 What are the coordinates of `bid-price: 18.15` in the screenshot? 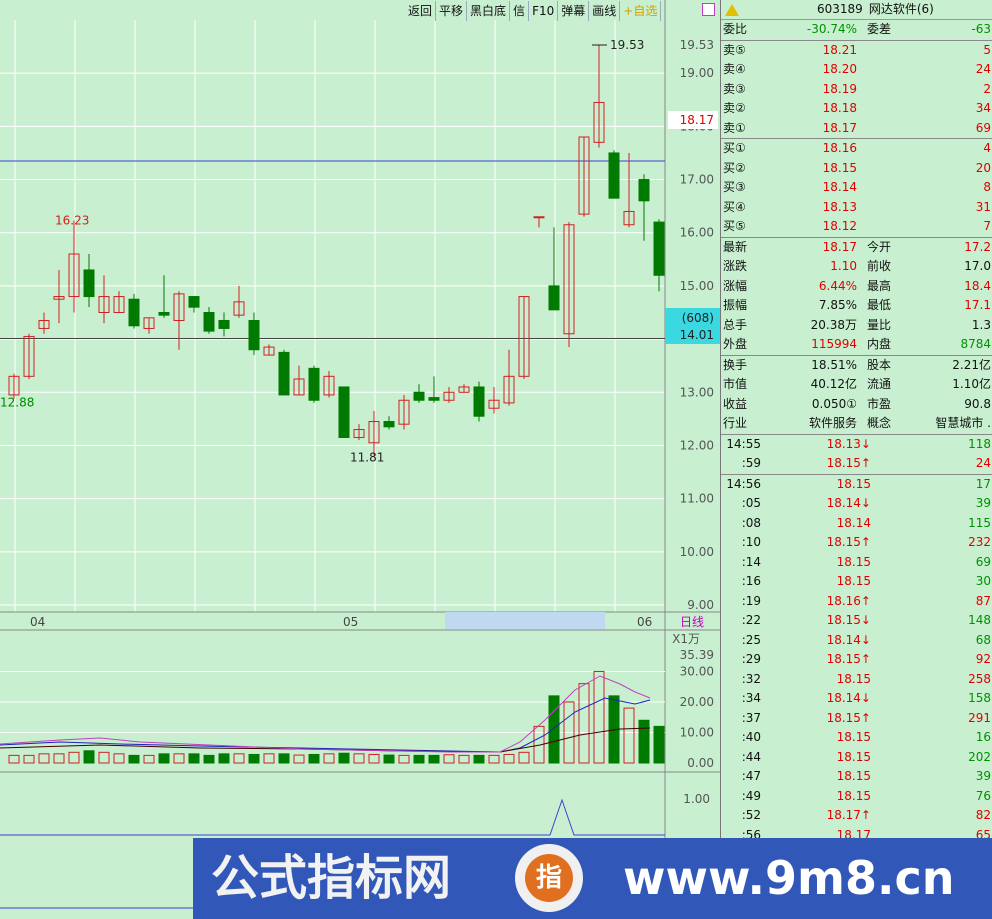 It's located at (839, 167).